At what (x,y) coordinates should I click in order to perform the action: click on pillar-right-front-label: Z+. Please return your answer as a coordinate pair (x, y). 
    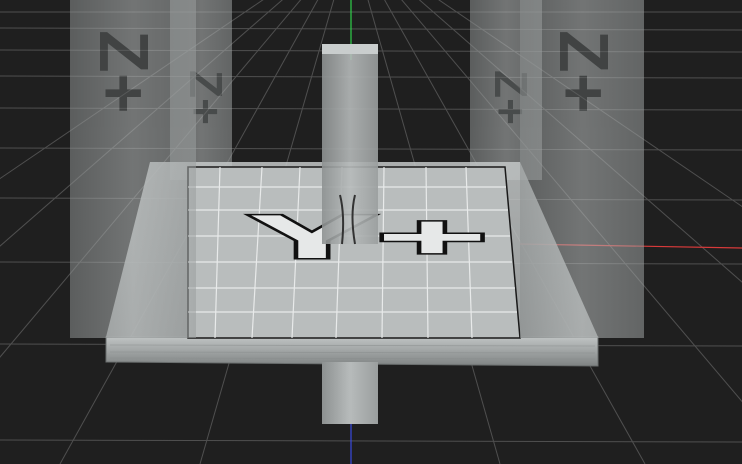
    Looking at the image, I should click on (584, 72).